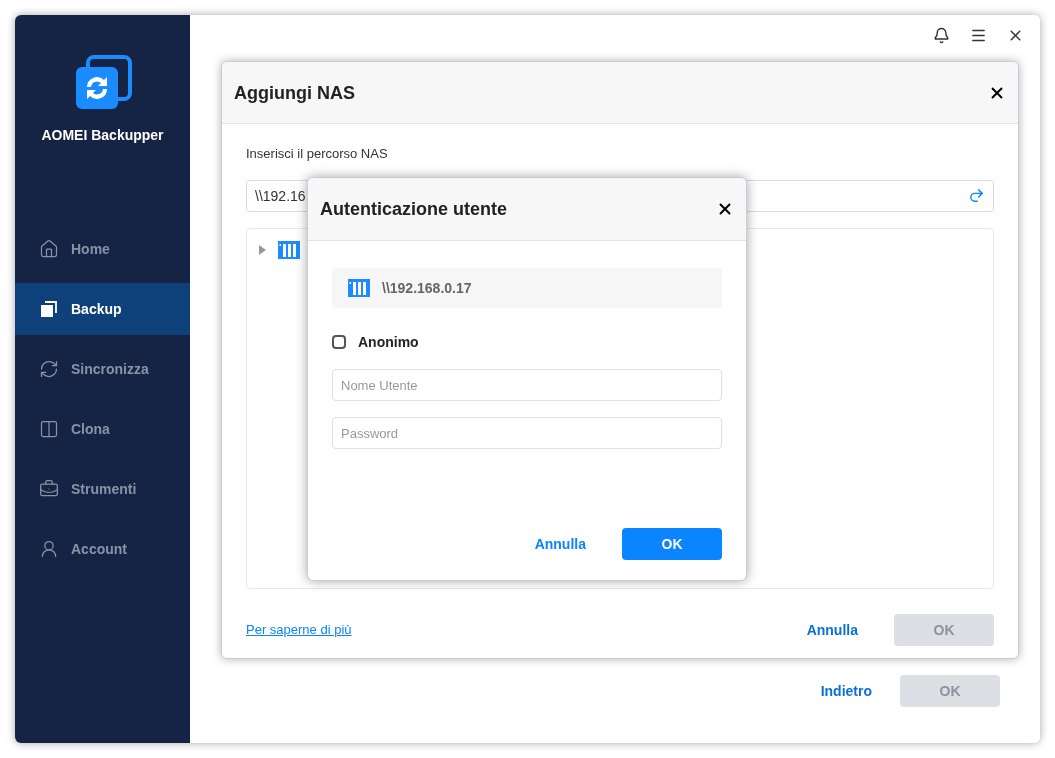 The height and width of the screenshot is (758, 1055). What do you see at coordinates (49, 549) in the screenshot?
I see `user-icon` at bounding box center [49, 549].